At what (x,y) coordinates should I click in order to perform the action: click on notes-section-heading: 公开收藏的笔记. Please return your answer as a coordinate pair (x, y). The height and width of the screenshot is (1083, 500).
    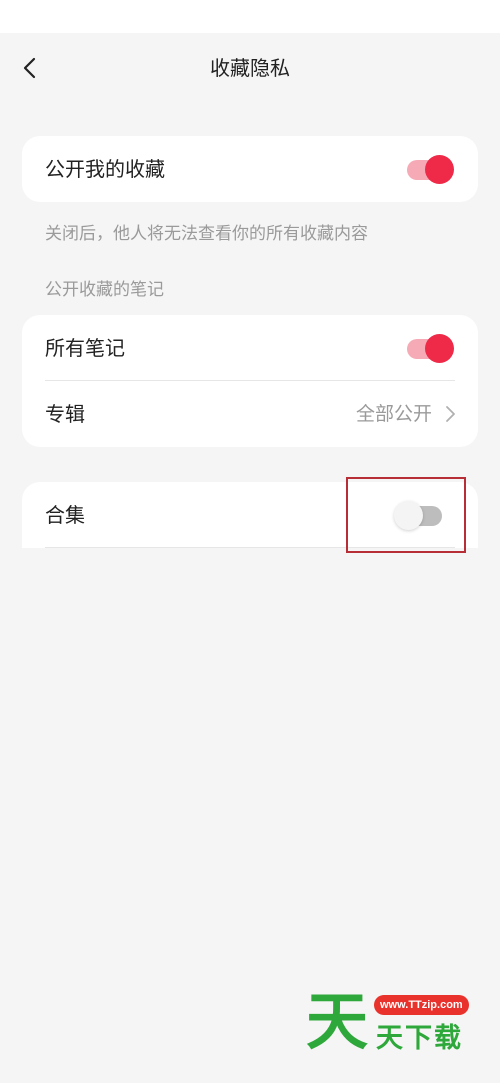
    Looking at the image, I should click on (104, 290).